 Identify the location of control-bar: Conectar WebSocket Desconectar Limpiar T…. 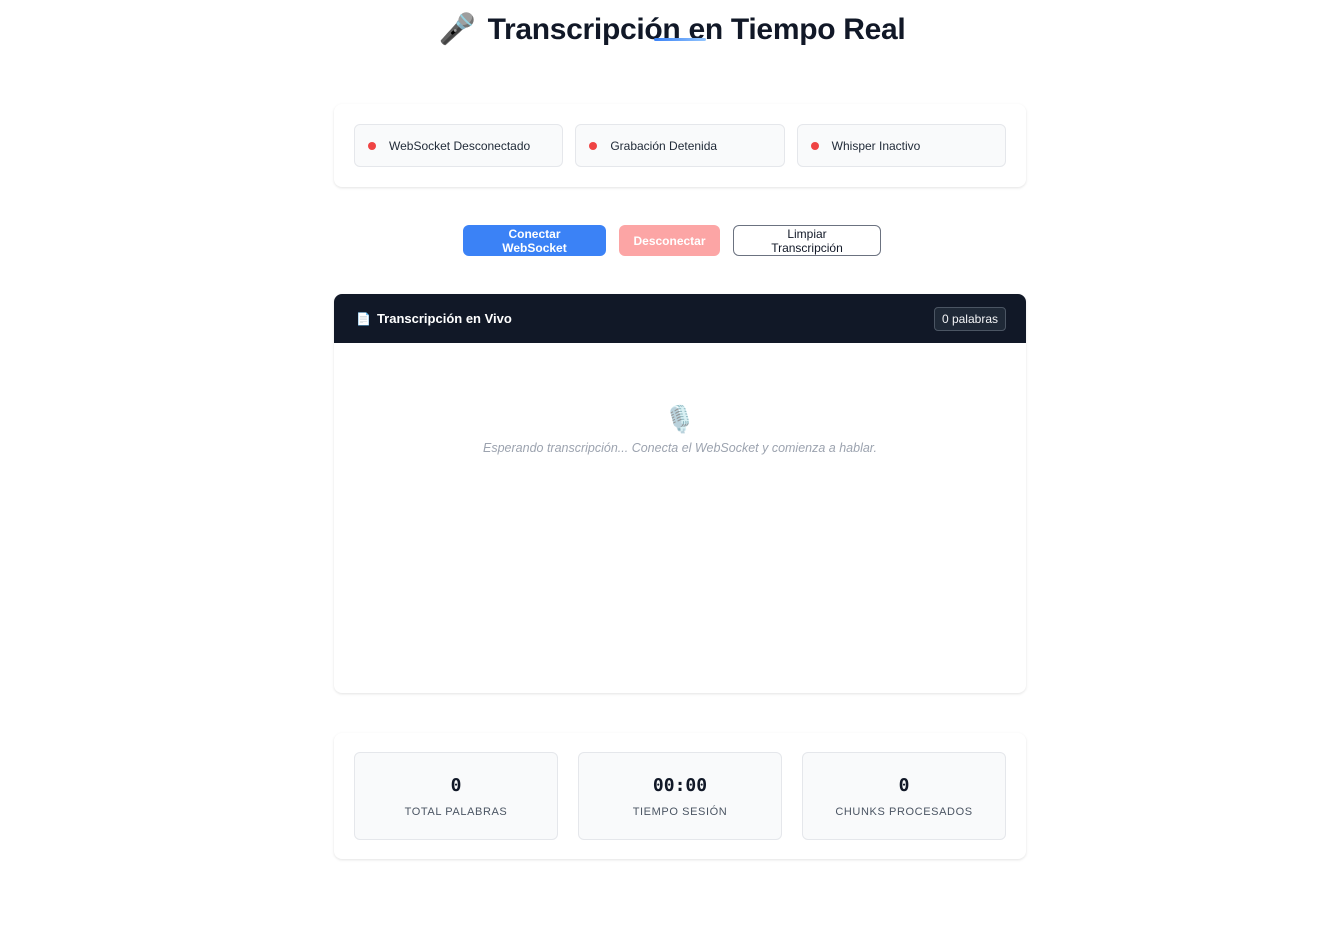
(672, 240).